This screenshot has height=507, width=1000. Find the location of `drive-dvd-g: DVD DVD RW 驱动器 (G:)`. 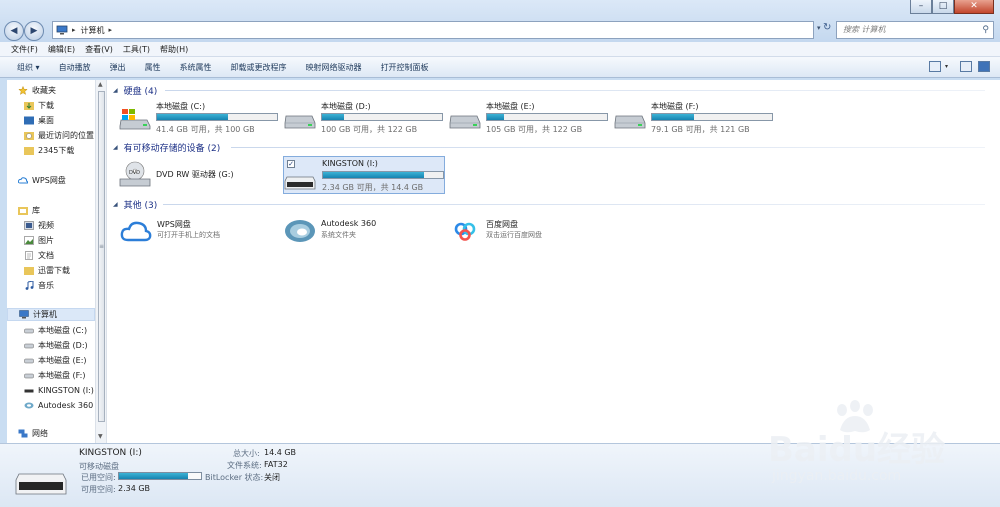

drive-dvd-g: DVD DVD RW 驱动器 (G:) is located at coordinates (199, 175).